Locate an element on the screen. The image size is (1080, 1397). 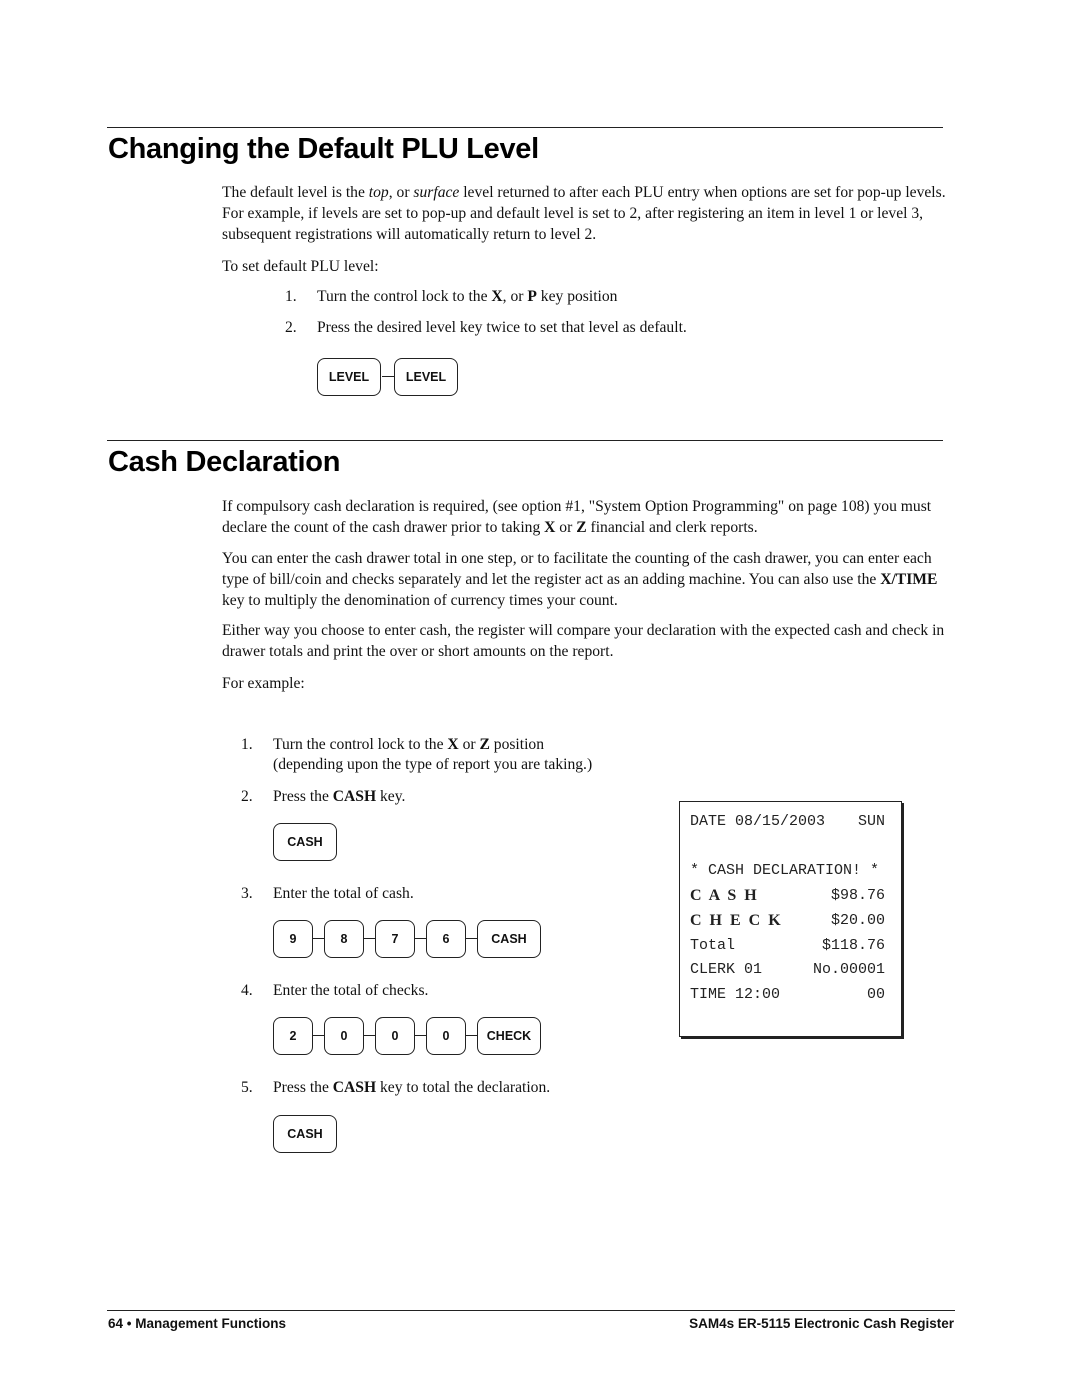
receipt-label: Total is located at coordinates (713, 945).